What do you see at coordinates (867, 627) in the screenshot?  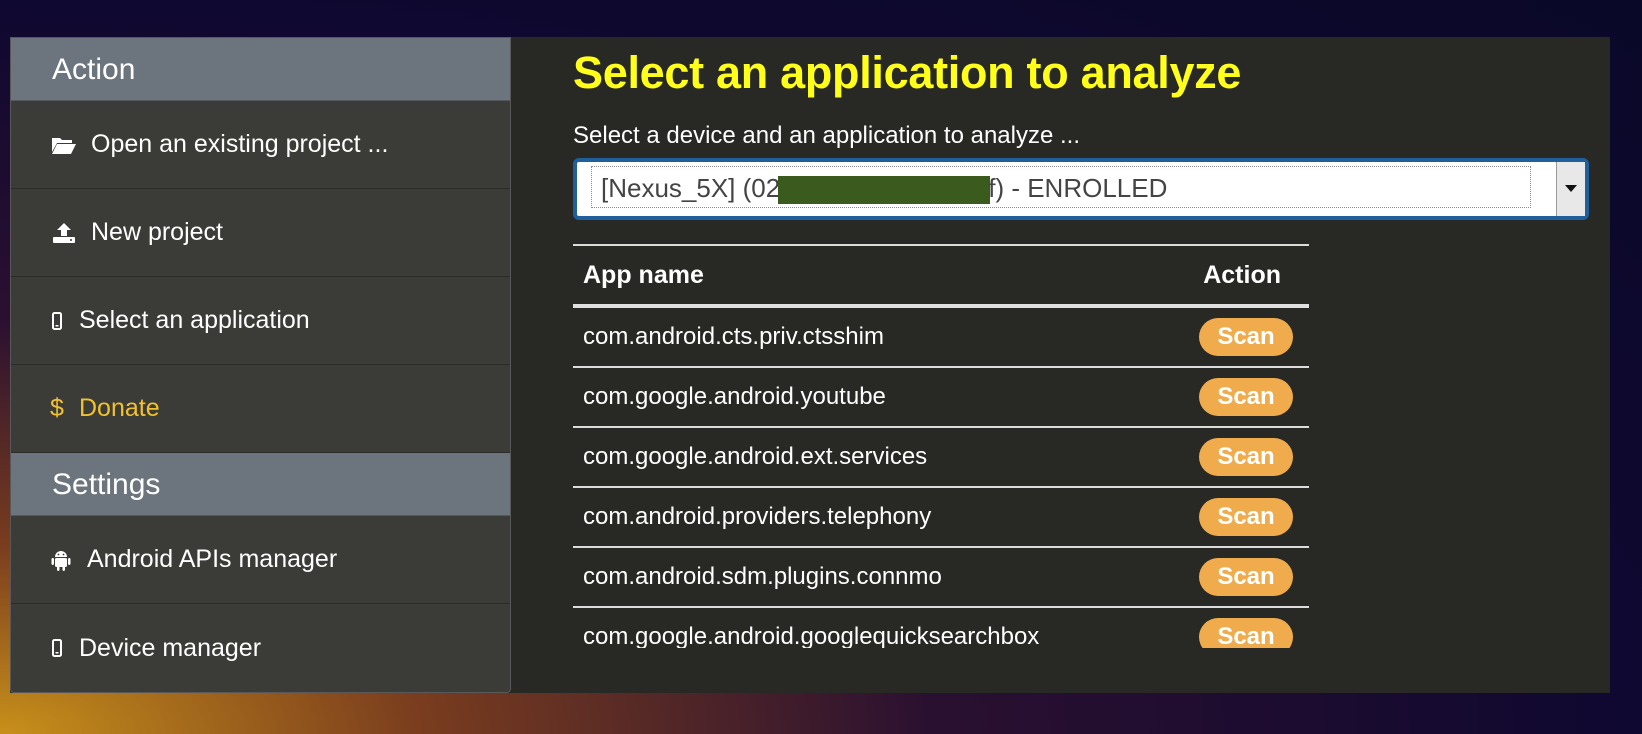 I see `app-name-cell: com.google.android.googlequicksearchbox` at bounding box center [867, 627].